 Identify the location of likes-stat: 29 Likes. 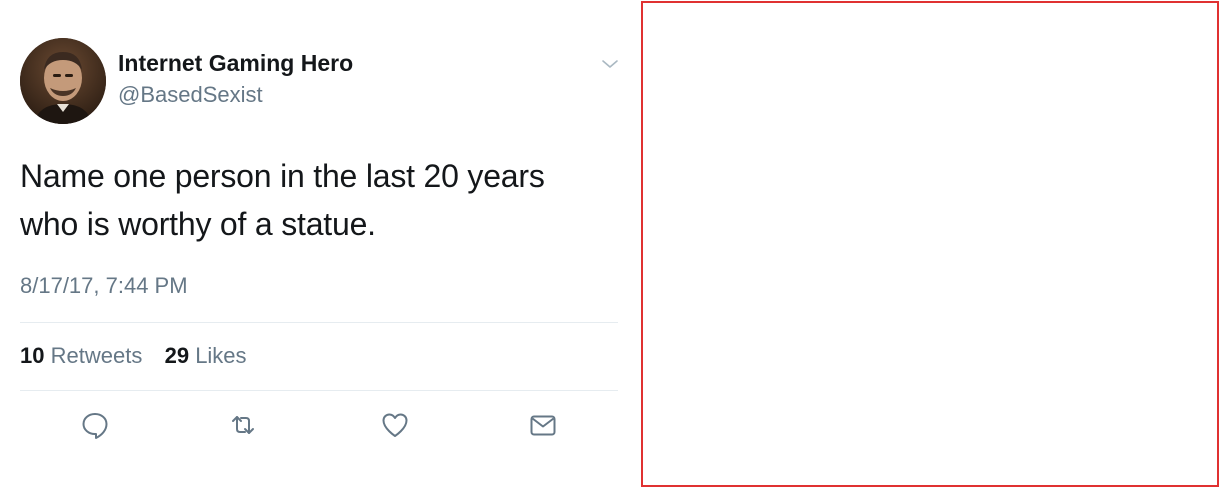
(206, 355).